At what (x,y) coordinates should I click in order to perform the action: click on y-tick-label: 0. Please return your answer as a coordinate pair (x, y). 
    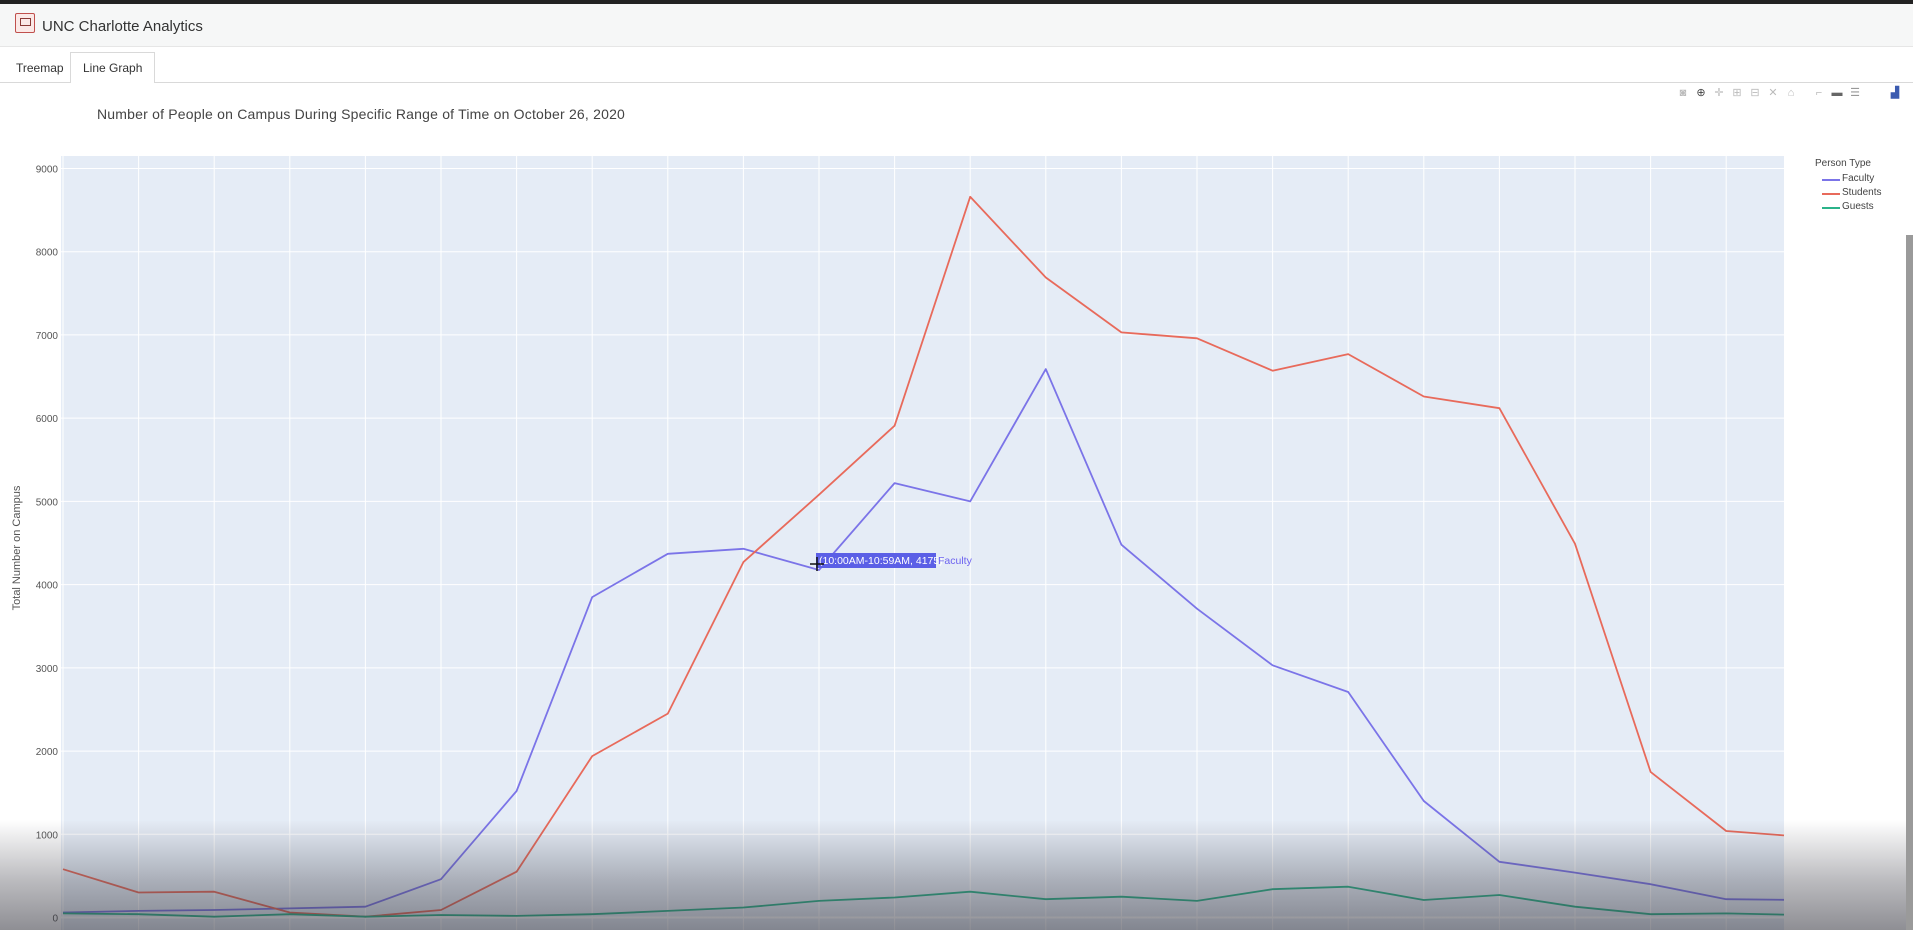
    Looking at the image, I should click on (55, 919).